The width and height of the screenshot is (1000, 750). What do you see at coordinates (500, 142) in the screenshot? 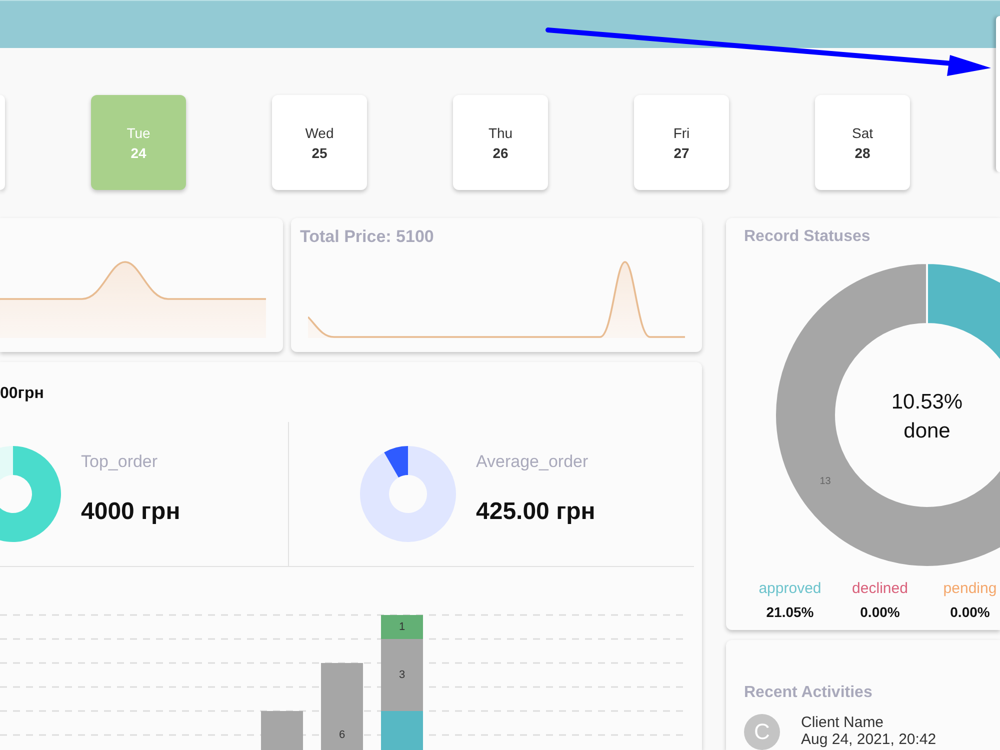
I see `day-card: Thu 26` at bounding box center [500, 142].